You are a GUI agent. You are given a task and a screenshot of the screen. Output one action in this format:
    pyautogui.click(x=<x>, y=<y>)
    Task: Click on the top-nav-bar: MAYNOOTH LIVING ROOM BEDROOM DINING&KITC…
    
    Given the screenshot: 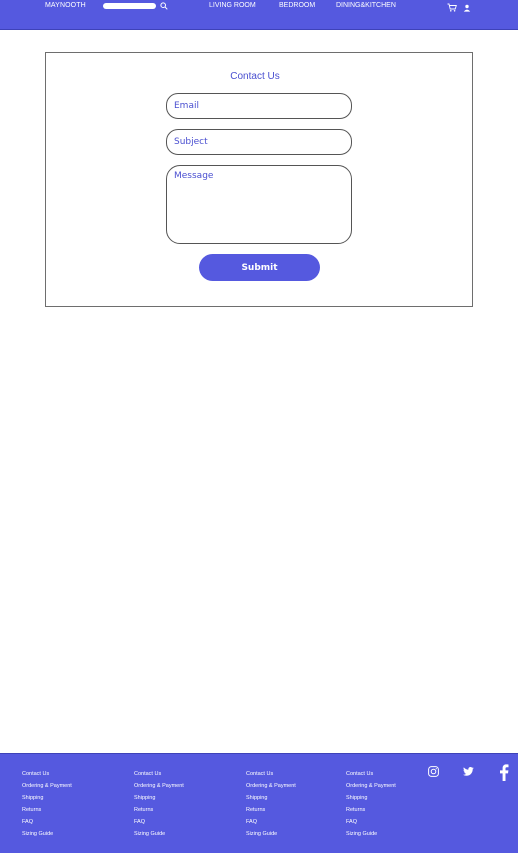 What is the action you would take?
    pyautogui.click(x=259, y=15)
    